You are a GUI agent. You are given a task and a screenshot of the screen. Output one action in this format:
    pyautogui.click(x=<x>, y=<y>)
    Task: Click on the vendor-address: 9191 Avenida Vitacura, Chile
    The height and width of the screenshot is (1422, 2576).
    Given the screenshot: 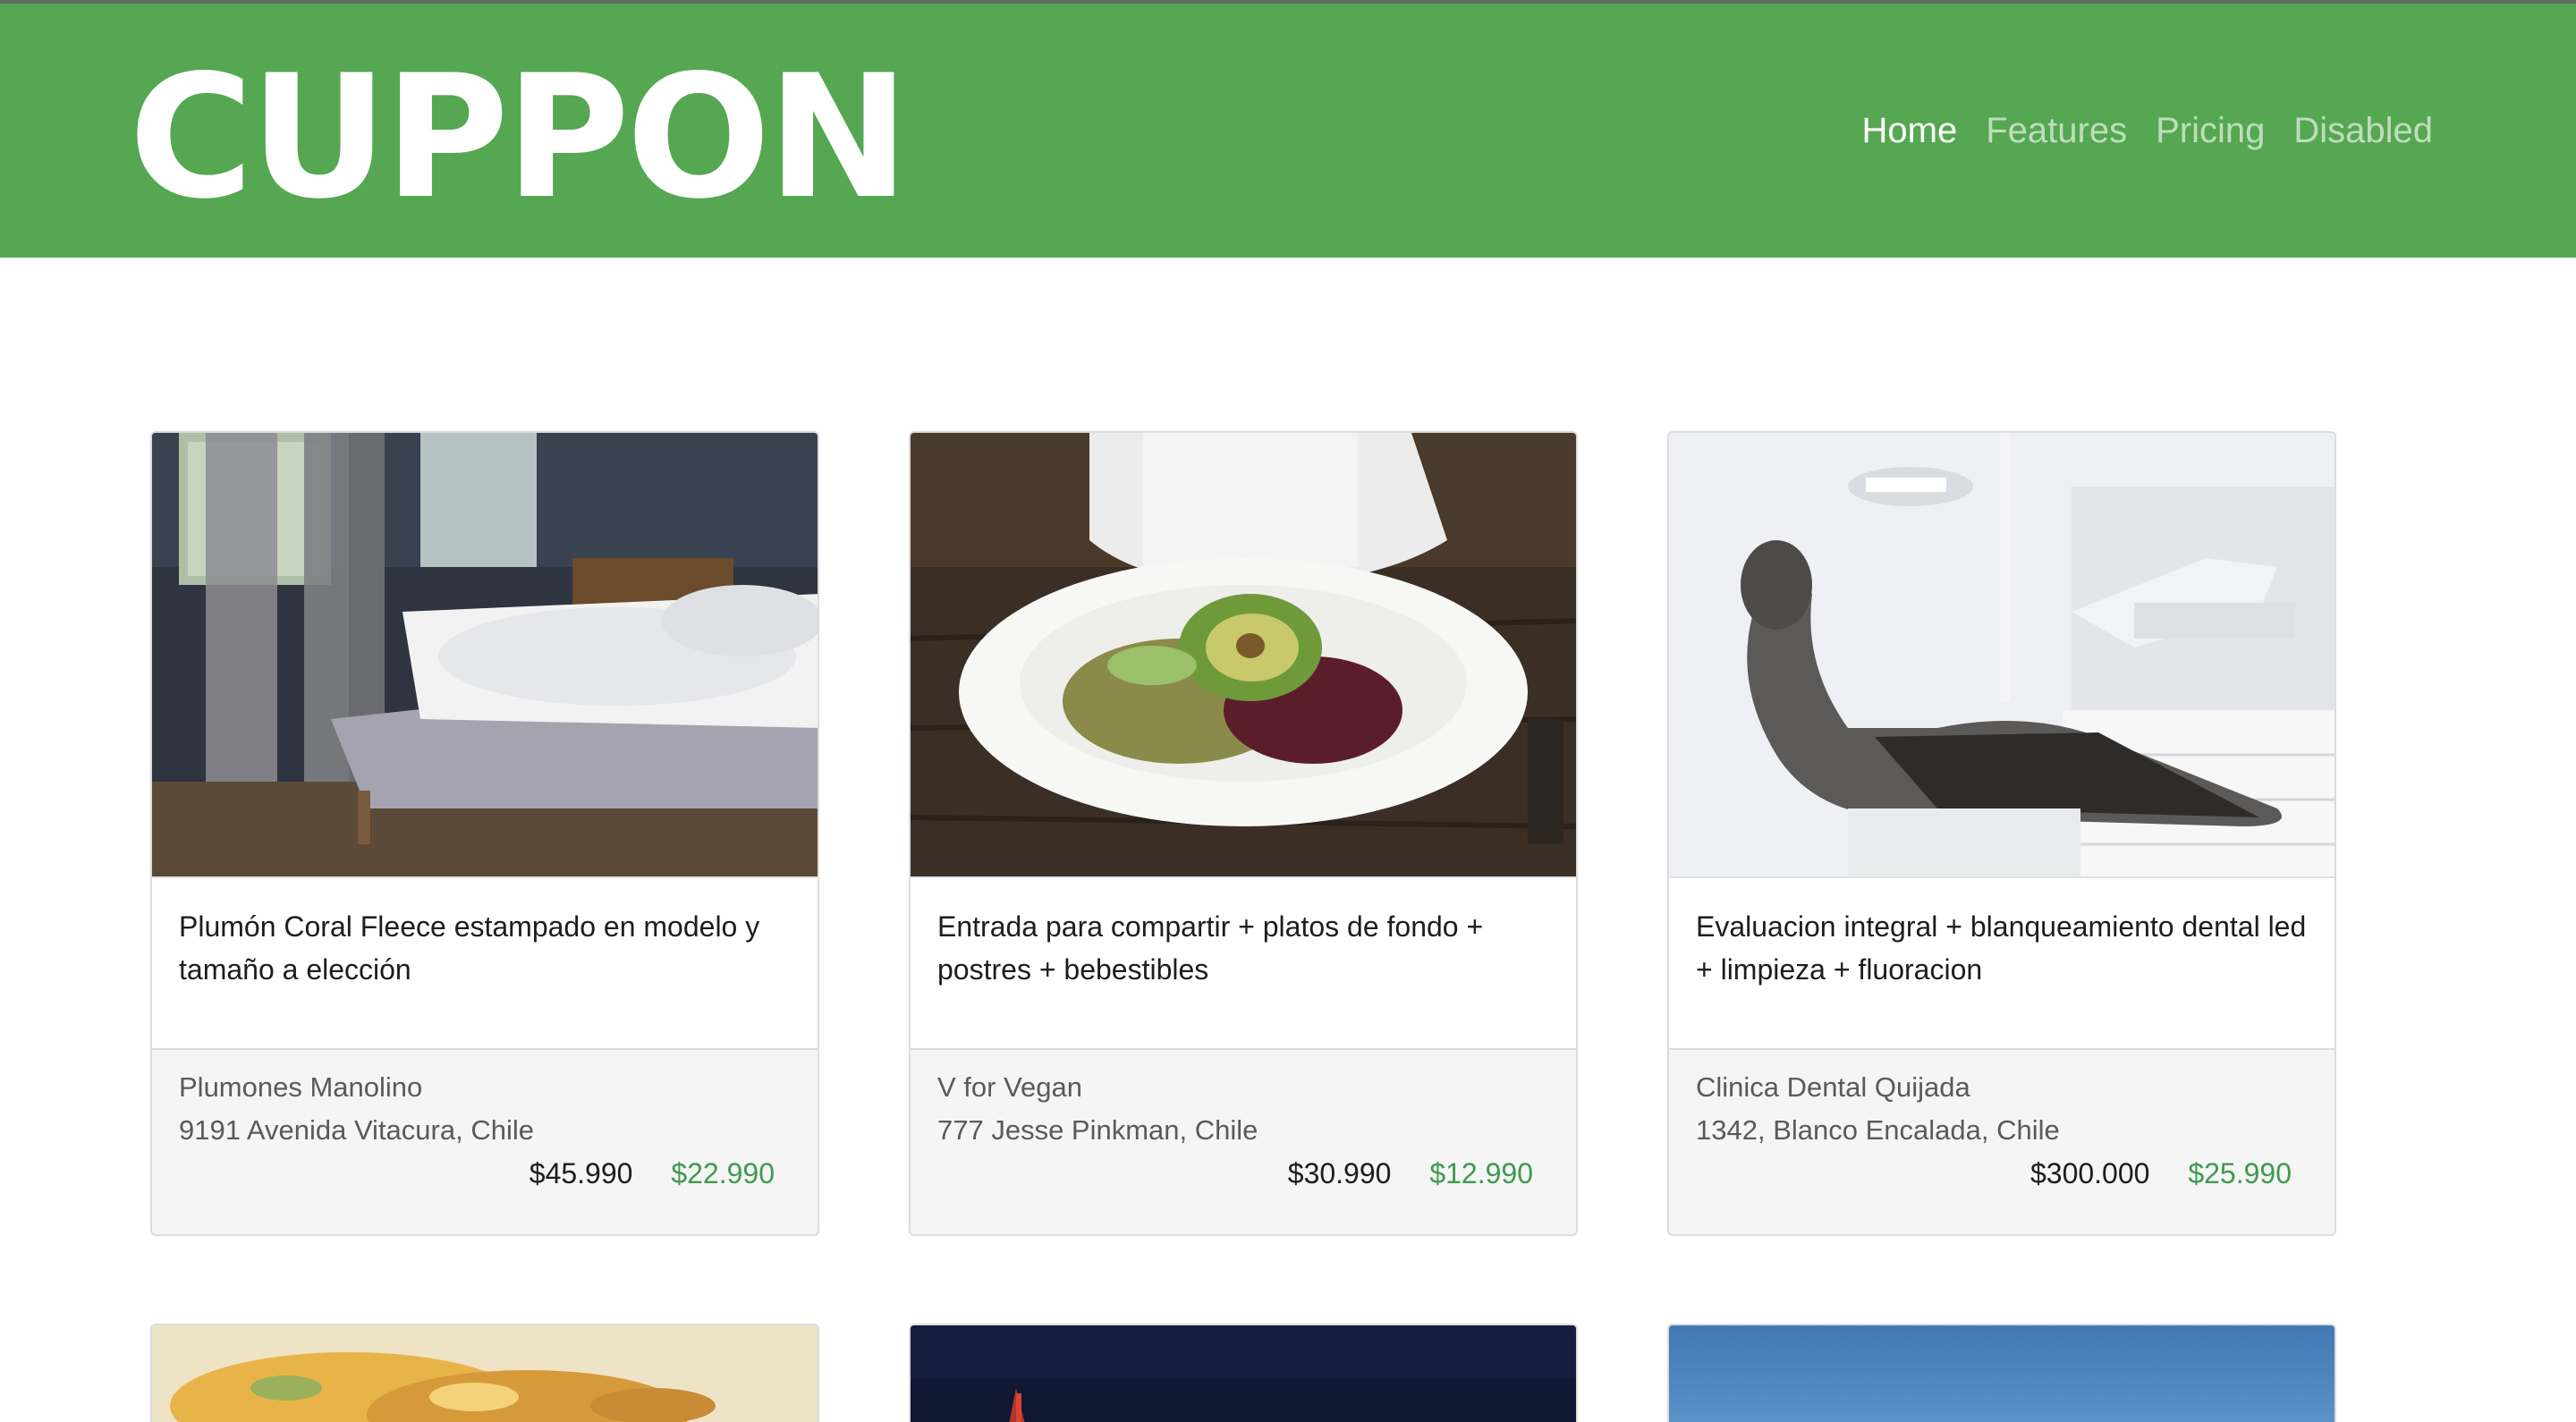 What is the action you would take?
    pyautogui.click(x=356, y=1130)
    